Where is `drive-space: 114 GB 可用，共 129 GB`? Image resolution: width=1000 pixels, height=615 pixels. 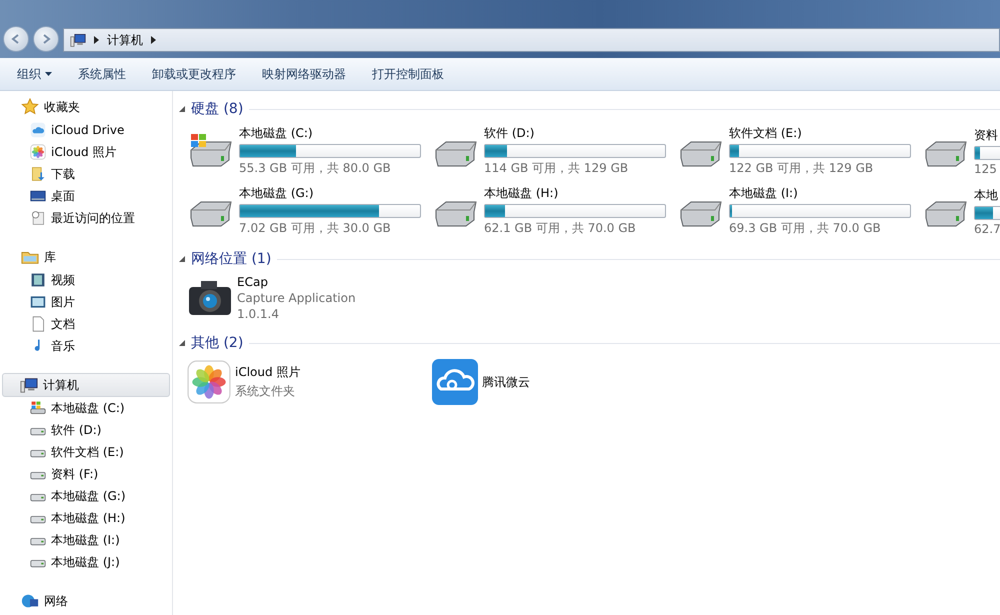 drive-space: 114 GB 可用，共 129 GB is located at coordinates (557, 168).